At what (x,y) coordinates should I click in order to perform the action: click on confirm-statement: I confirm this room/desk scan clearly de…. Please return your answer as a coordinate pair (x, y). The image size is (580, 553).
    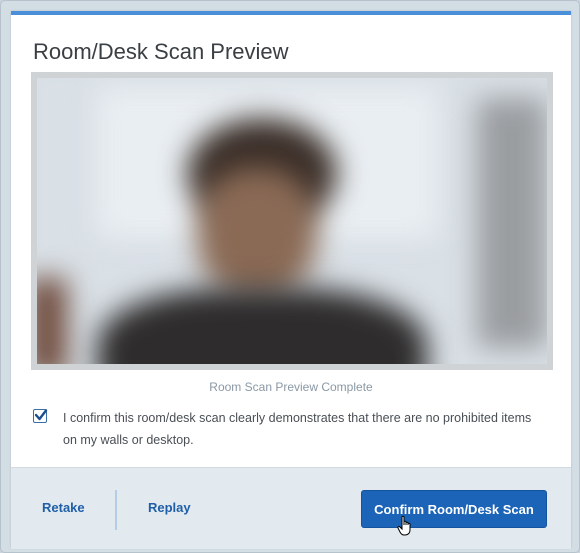
    Looking at the image, I should click on (297, 429).